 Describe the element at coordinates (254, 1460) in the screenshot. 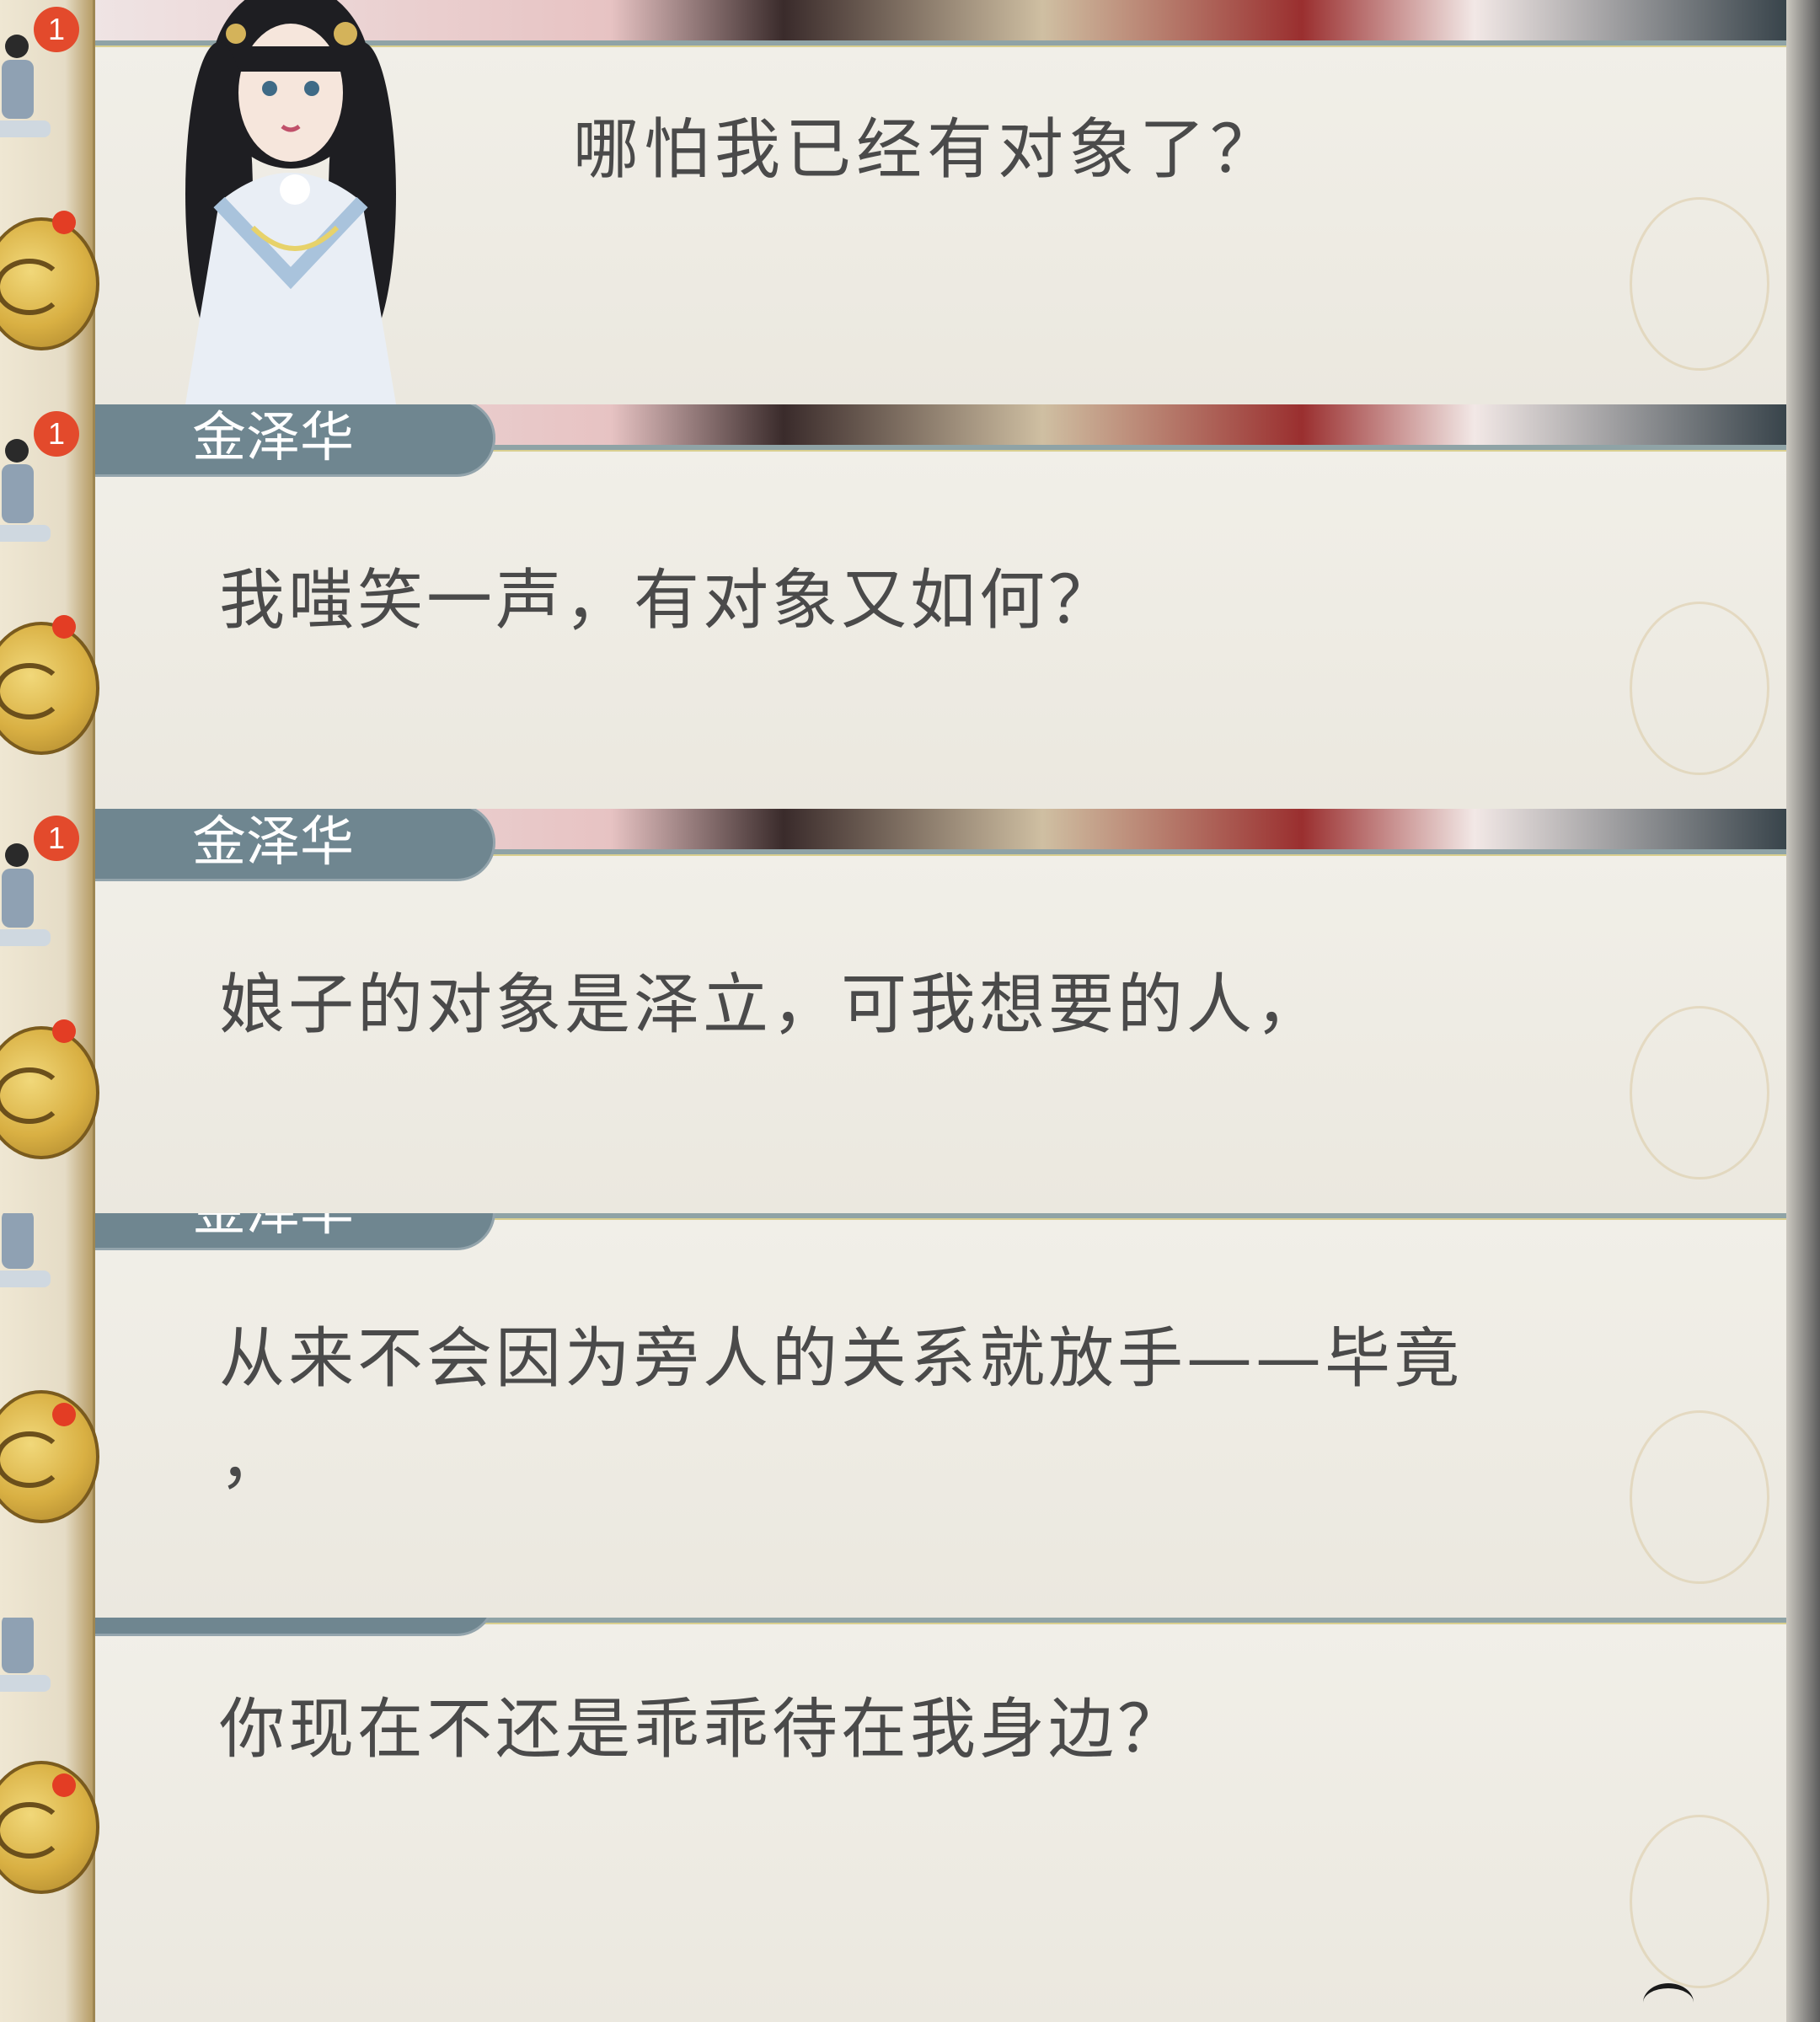

I see `dialogue-text-line-2: ，` at that location.